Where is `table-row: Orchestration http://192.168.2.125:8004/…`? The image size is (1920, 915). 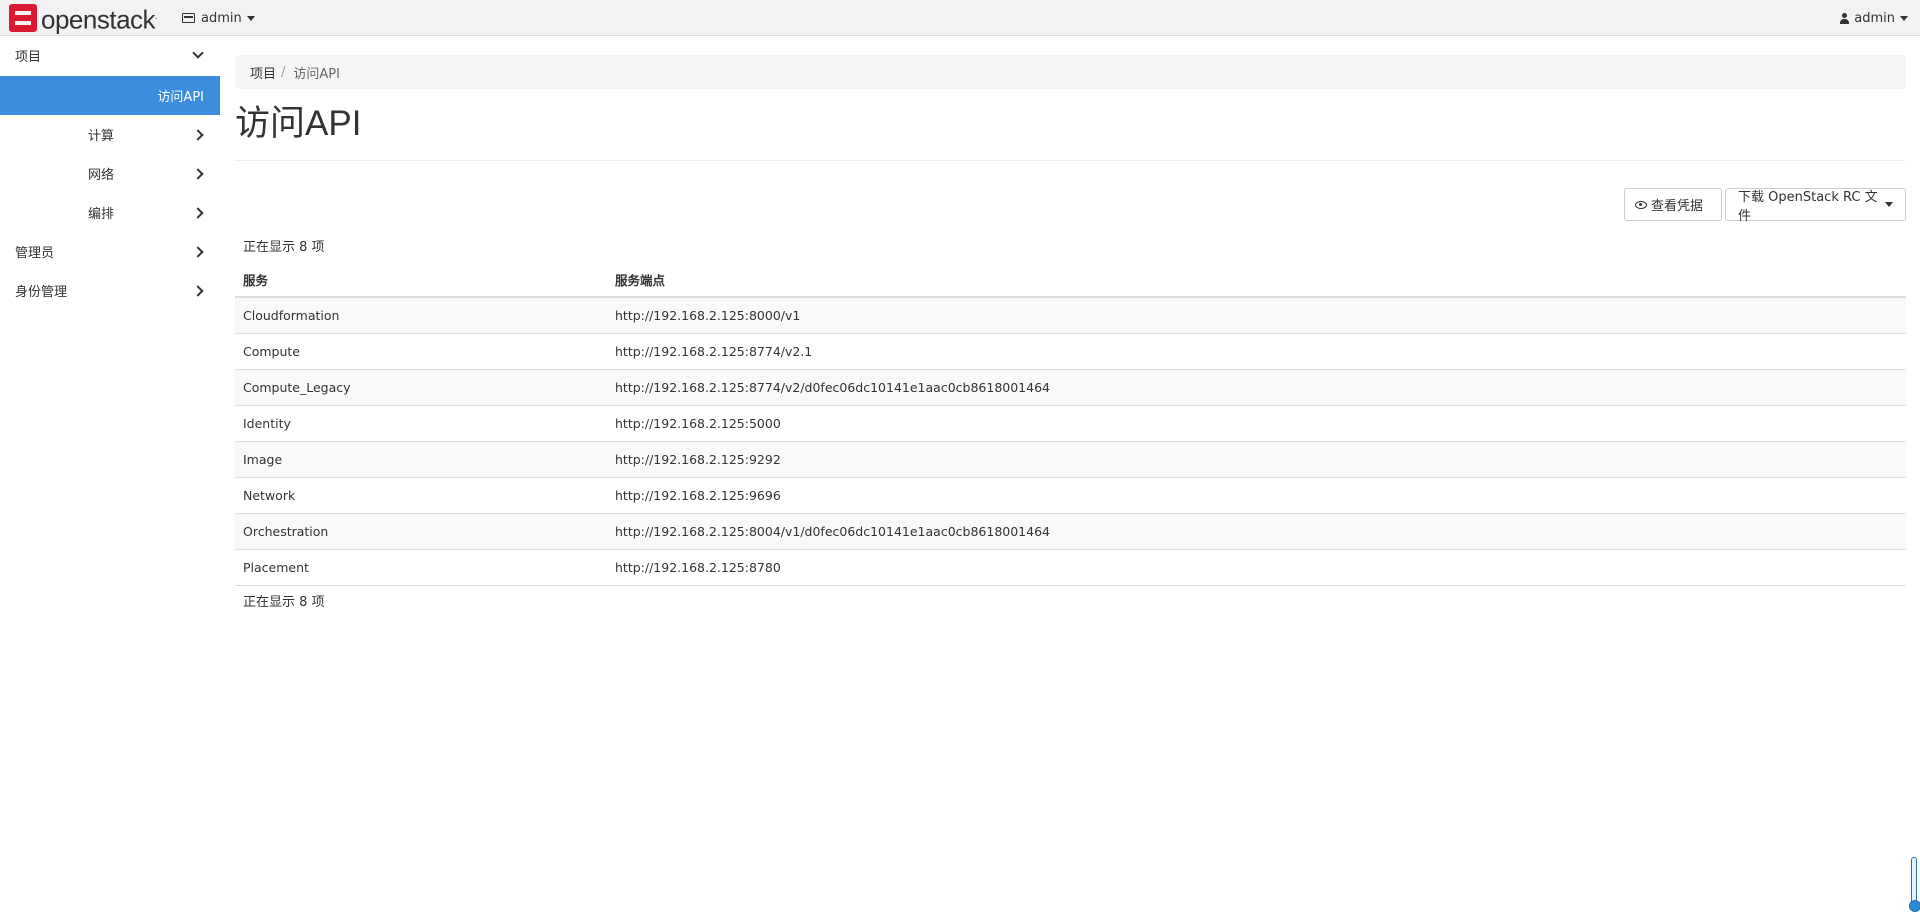
table-row: Orchestration http://192.168.2.125:8004/… is located at coordinates (1070, 531).